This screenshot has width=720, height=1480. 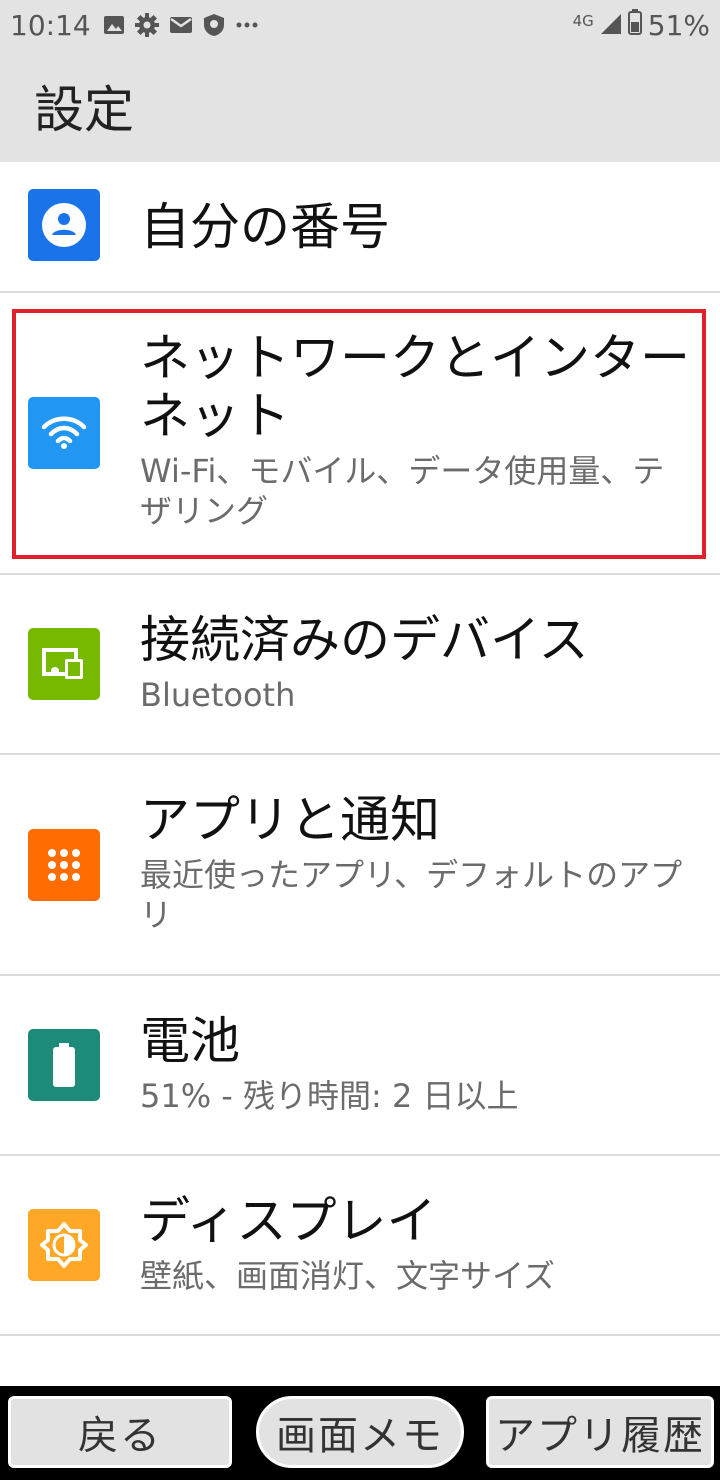 What do you see at coordinates (146, 25) in the screenshot?
I see `gear-icon` at bounding box center [146, 25].